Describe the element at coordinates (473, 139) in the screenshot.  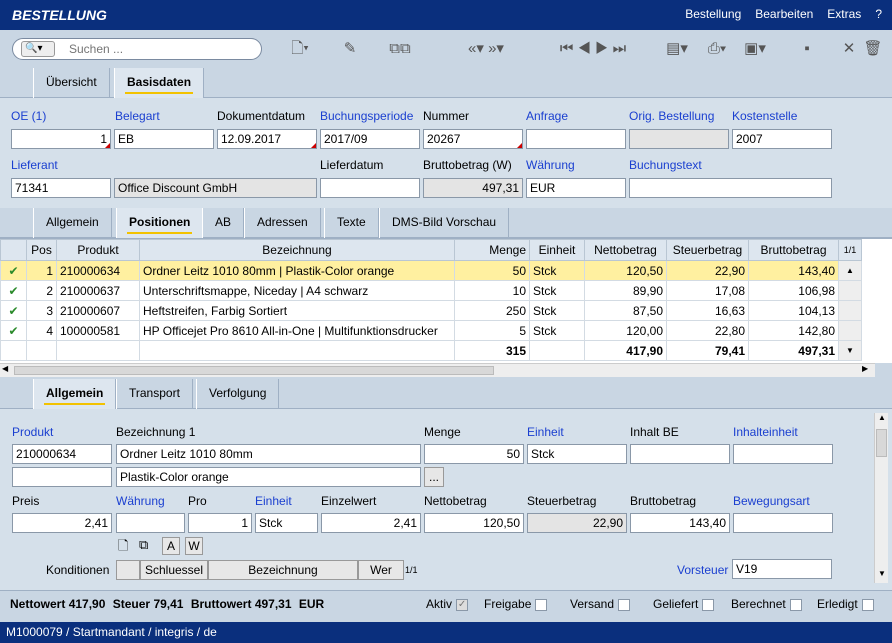
I see `nummer-field: 20267` at that location.